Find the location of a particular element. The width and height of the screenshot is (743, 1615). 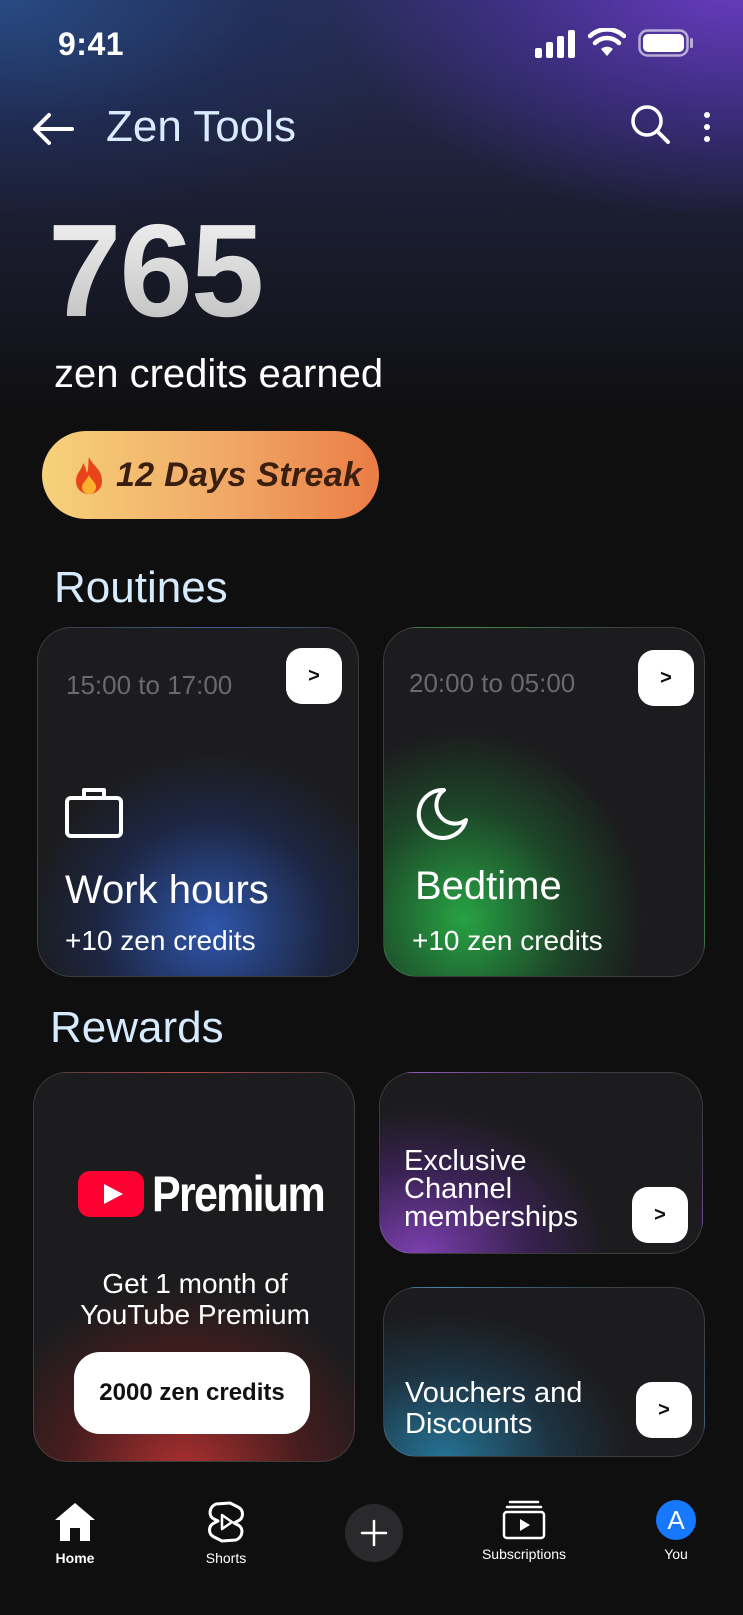

streak-text: 12 Days Streak is located at coordinates (239, 474).